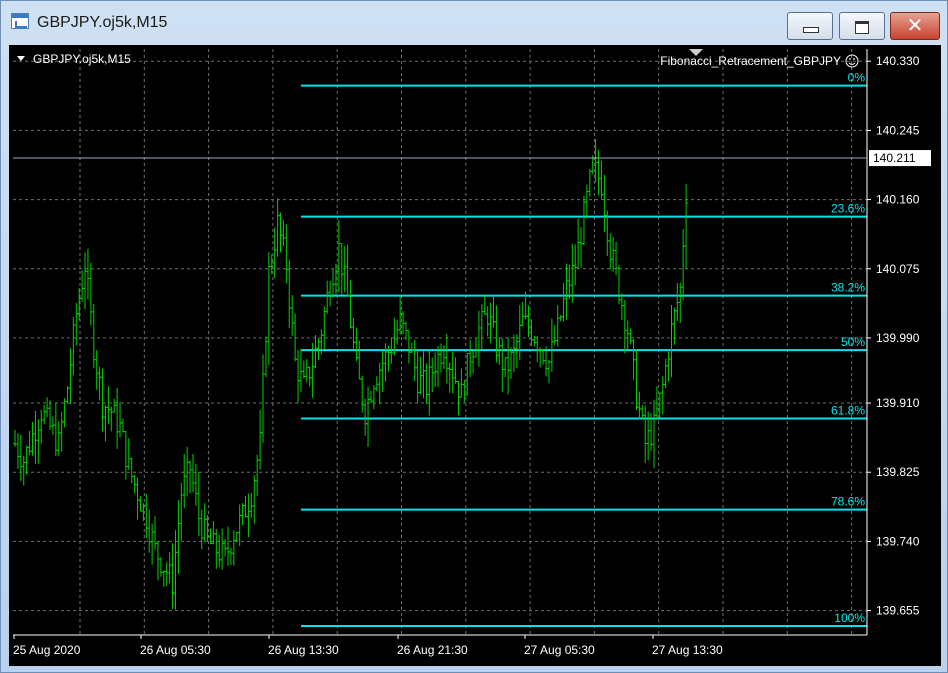 This screenshot has width=948, height=673. Describe the element at coordinates (21, 58) in the screenshot. I see `symbol-dropdown-icon` at that location.